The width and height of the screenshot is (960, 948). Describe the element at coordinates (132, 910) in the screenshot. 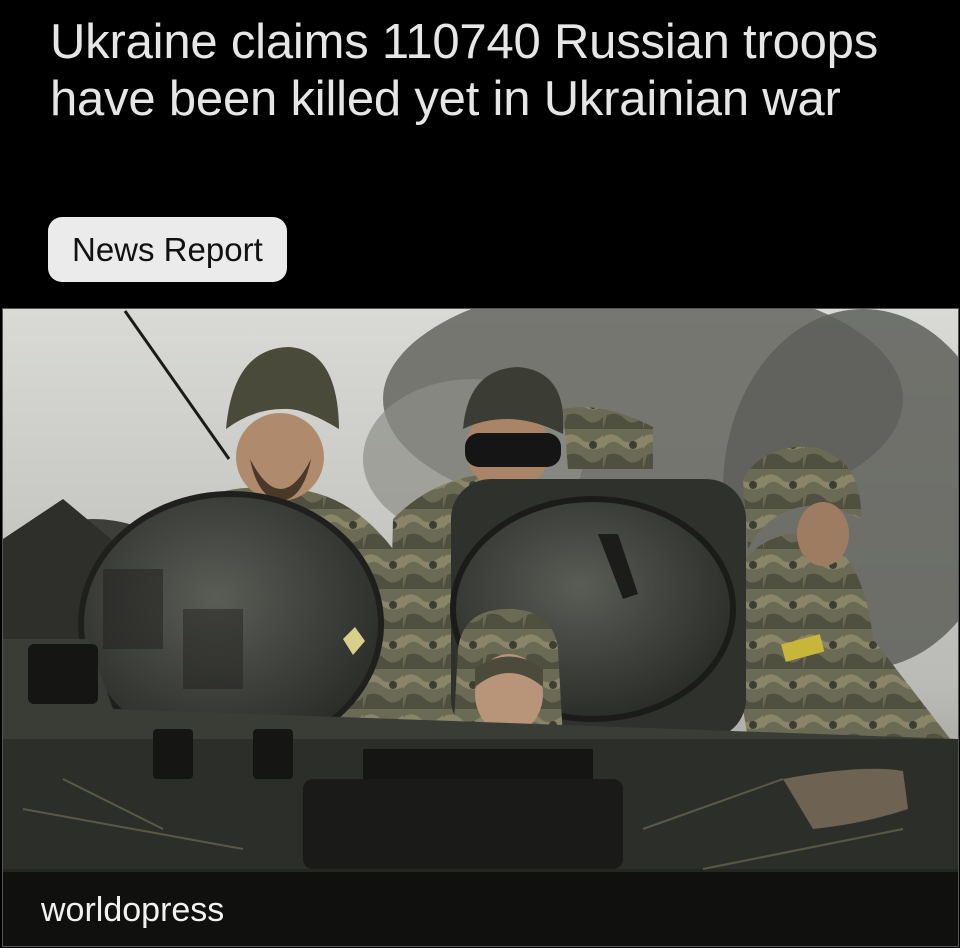

I see `source-label: worldopress` at that location.